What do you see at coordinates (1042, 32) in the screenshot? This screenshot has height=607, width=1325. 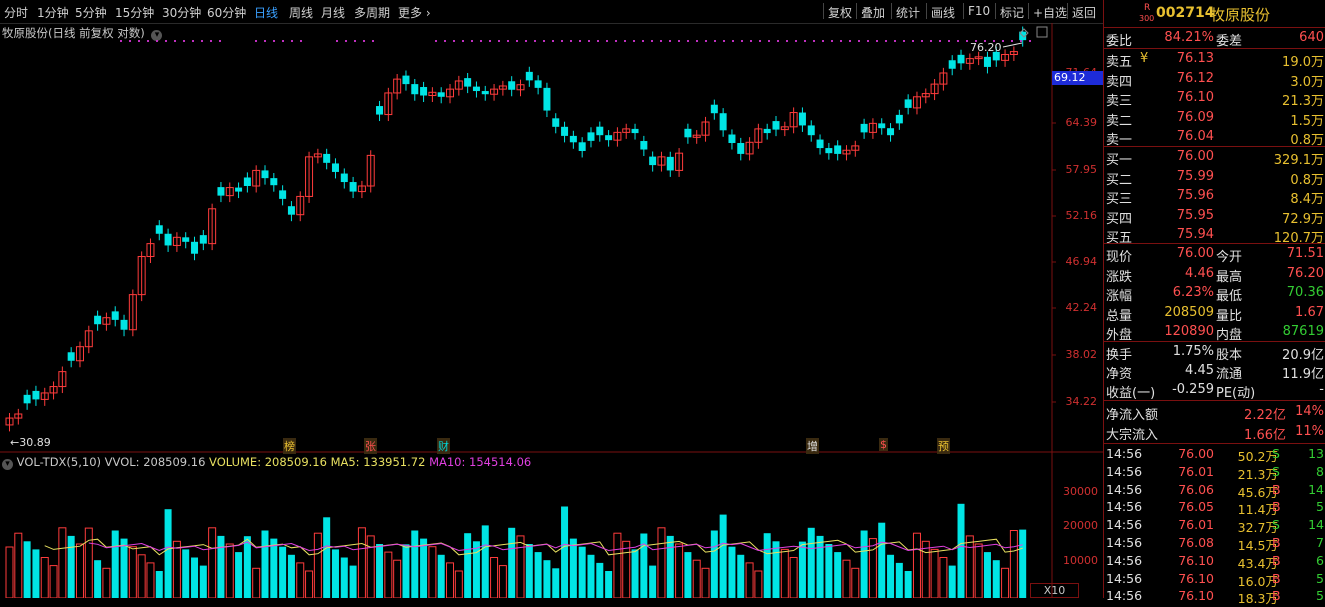 I see `window-toggle-icon` at bounding box center [1042, 32].